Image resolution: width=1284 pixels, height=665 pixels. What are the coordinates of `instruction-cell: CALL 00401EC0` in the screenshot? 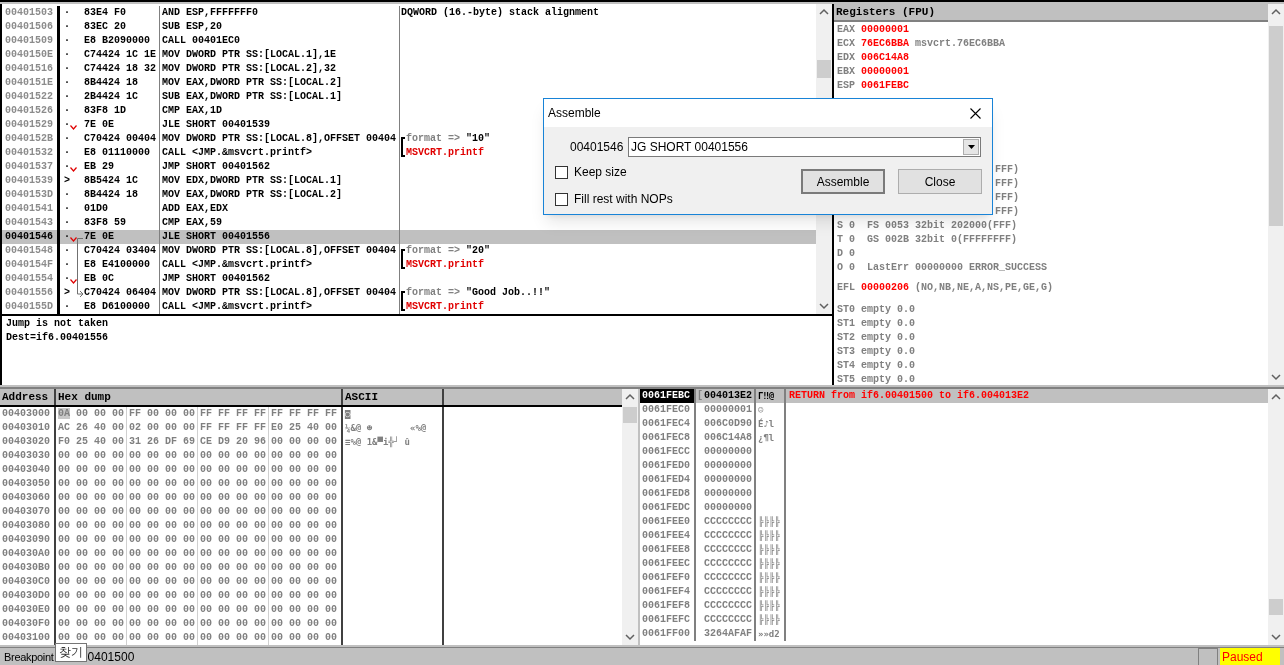 It's located at (201, 40).